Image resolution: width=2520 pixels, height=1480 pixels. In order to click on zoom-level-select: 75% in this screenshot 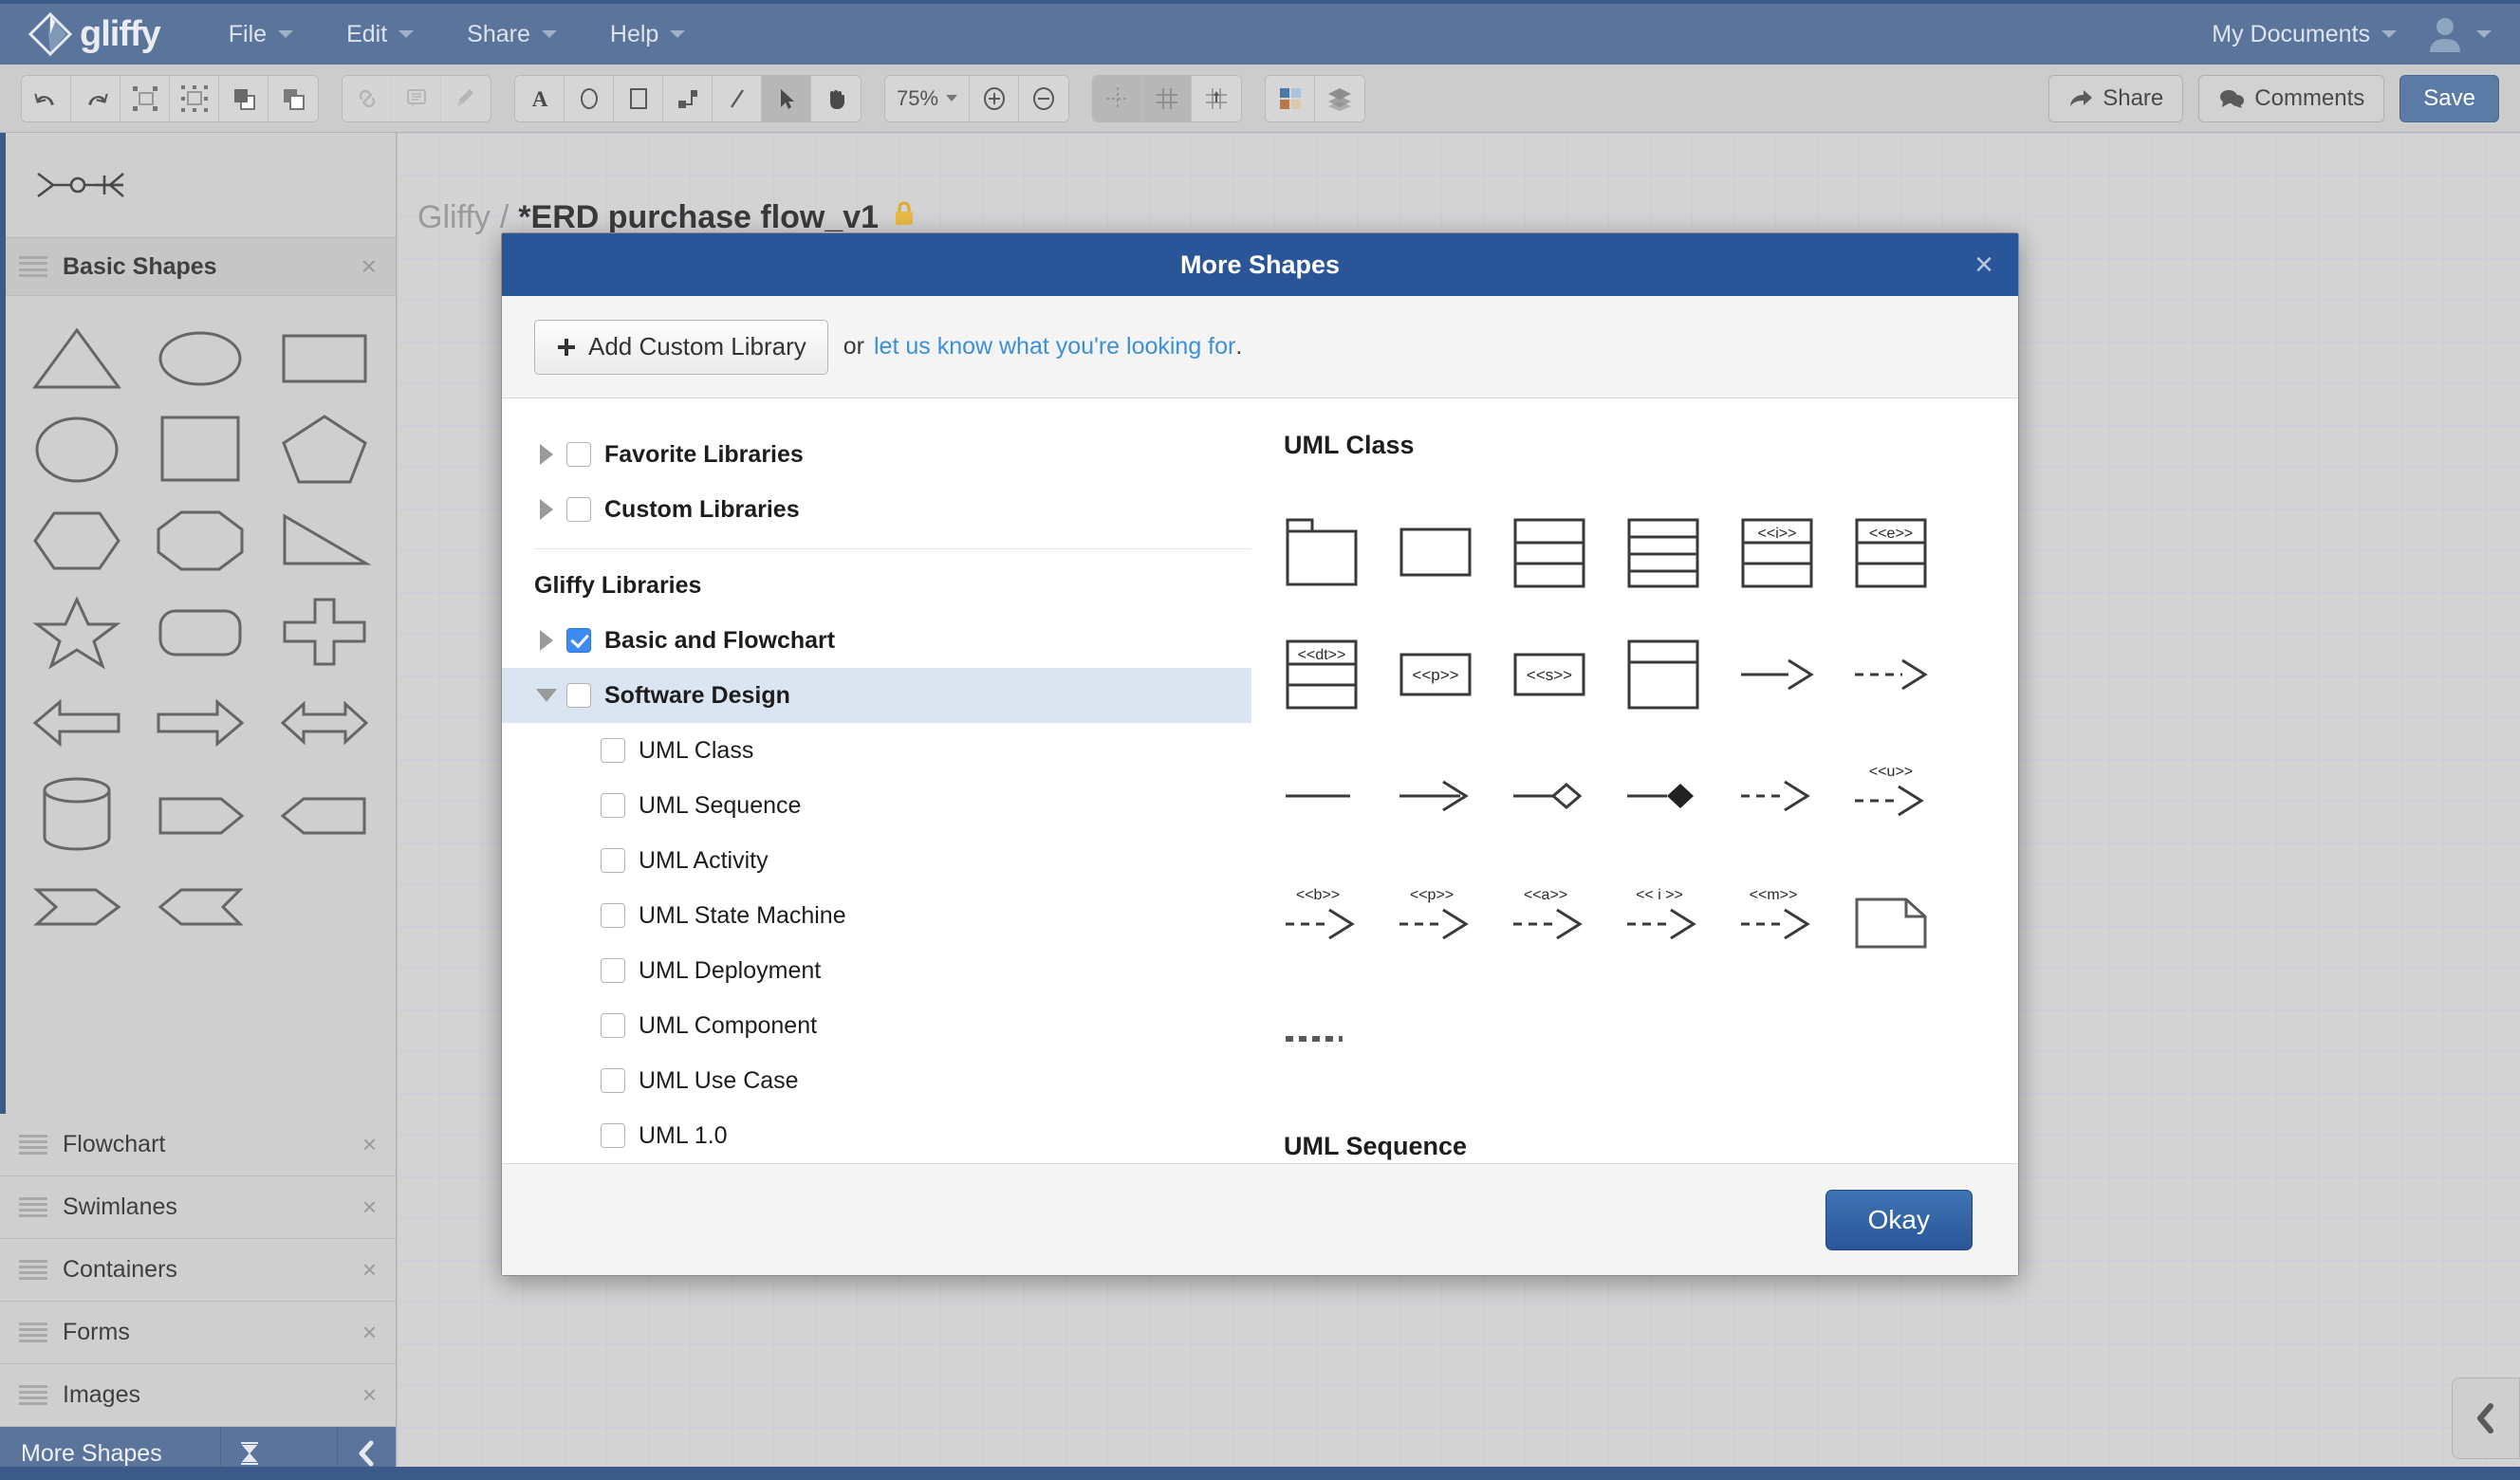, I will do `click(928, 98)`.